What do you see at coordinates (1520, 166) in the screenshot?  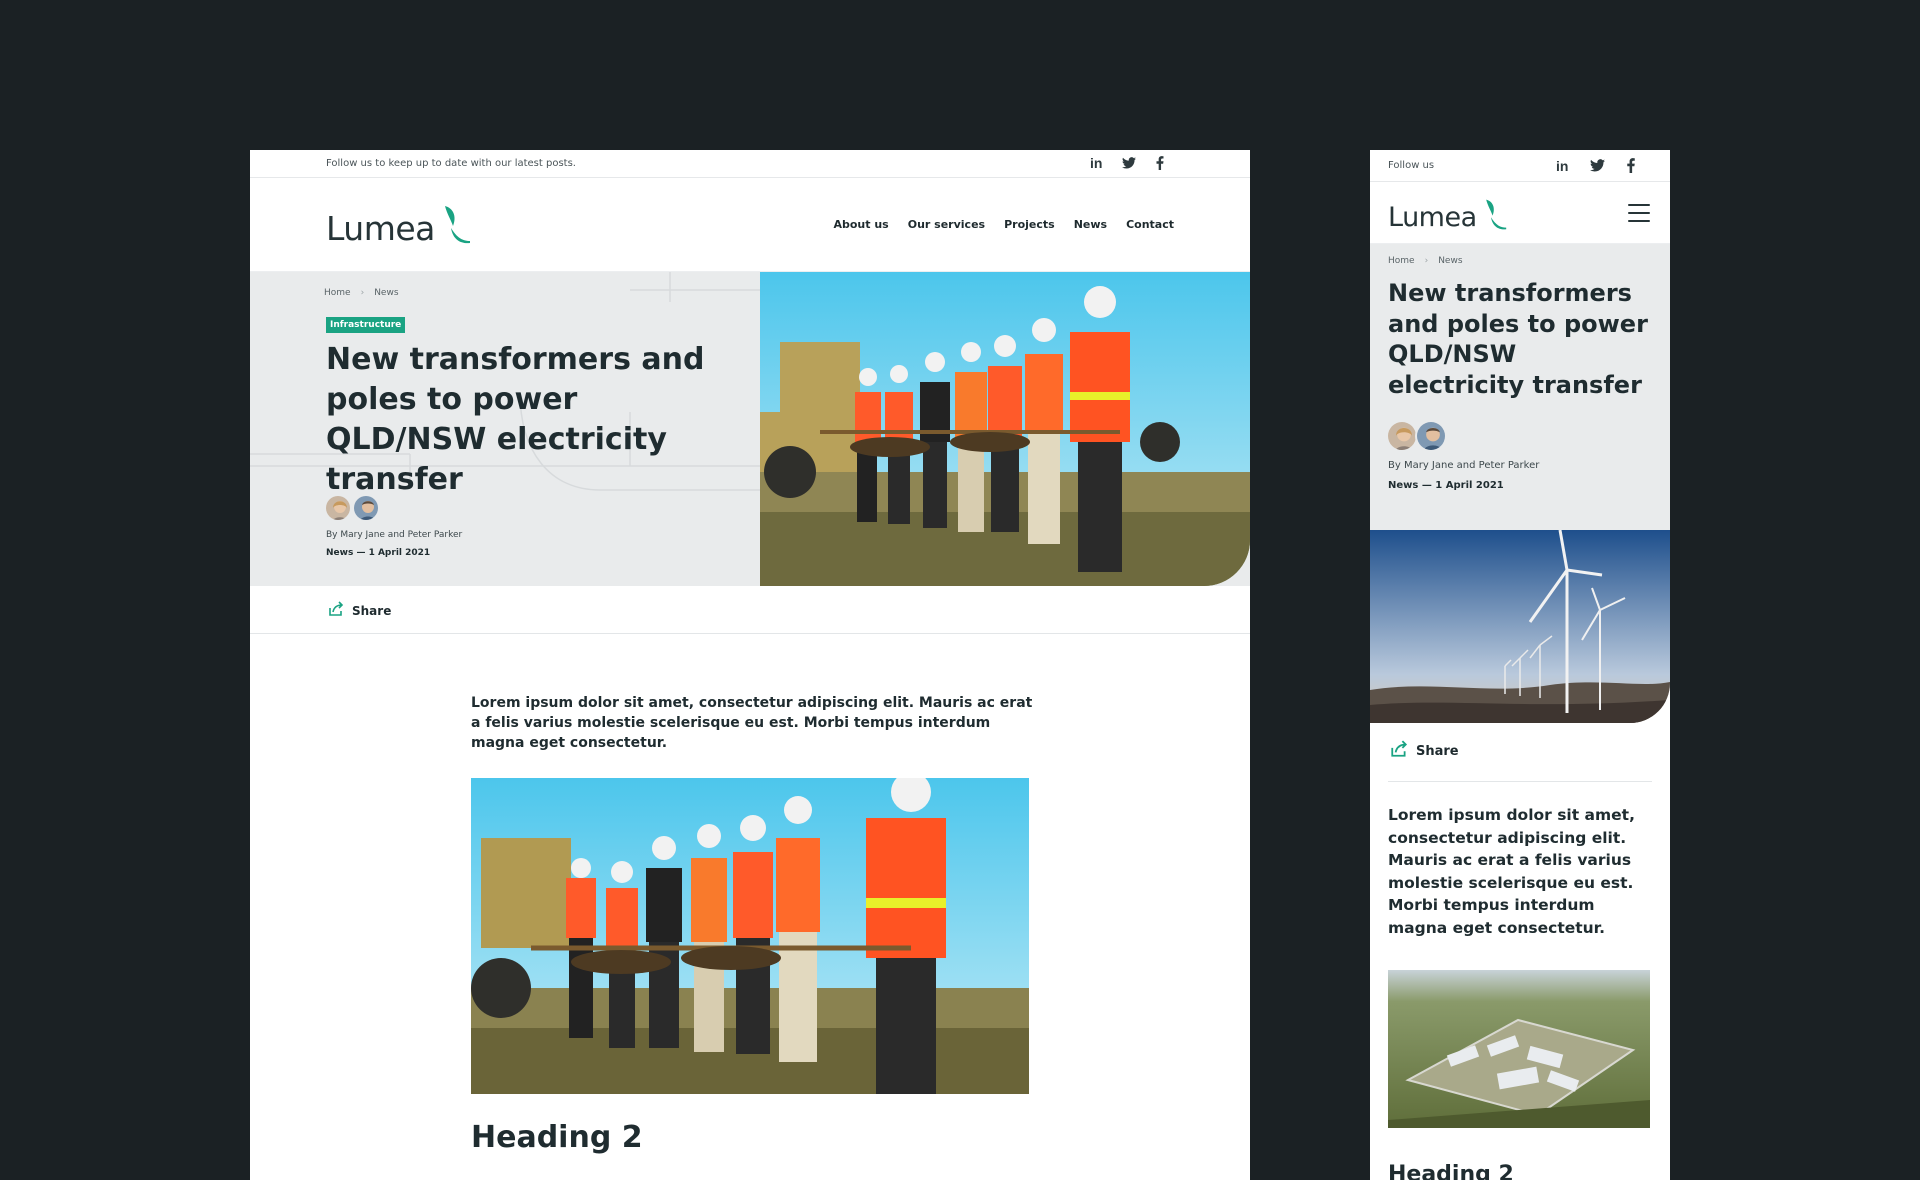 I see `top-bar: Follow us in` at bounding box center [1520, 166].